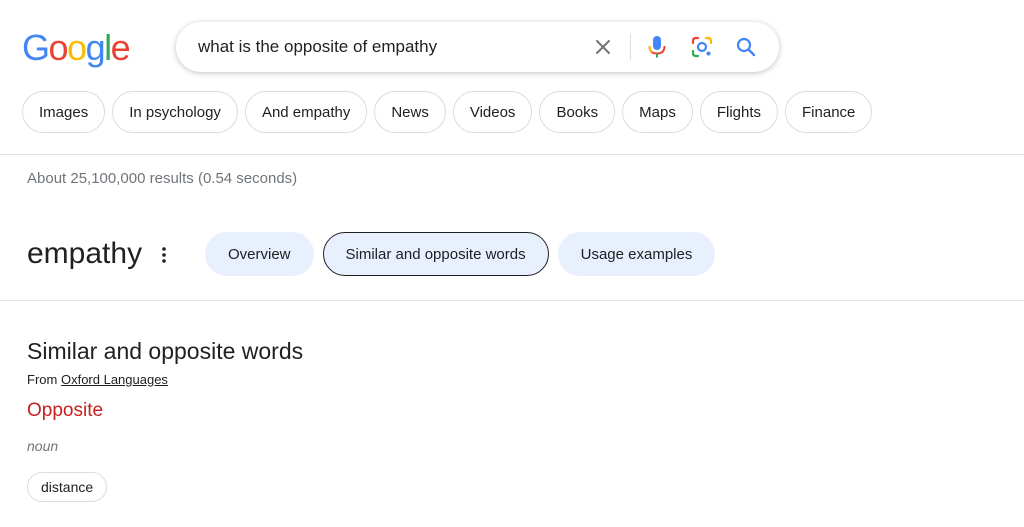  Describe the element at coordinates (95, 47) in the screenshot. I see `logo-letter: g` at that location.